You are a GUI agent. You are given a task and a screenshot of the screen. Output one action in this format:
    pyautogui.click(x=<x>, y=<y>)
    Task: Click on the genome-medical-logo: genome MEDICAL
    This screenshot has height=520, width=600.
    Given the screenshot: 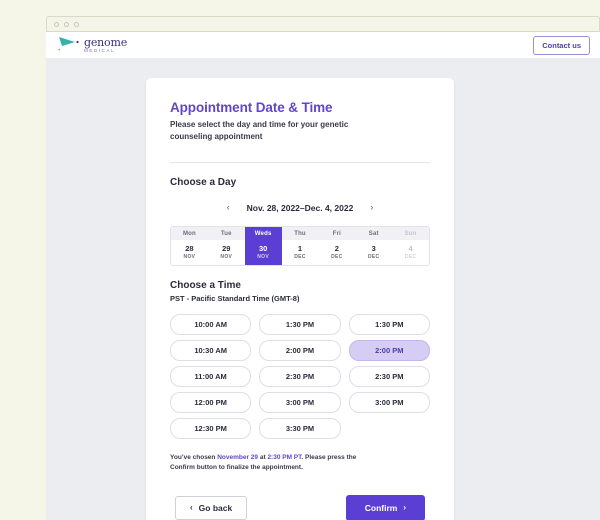 What is the action you would take?
    pyautogui.click(x=92, y=45)
    